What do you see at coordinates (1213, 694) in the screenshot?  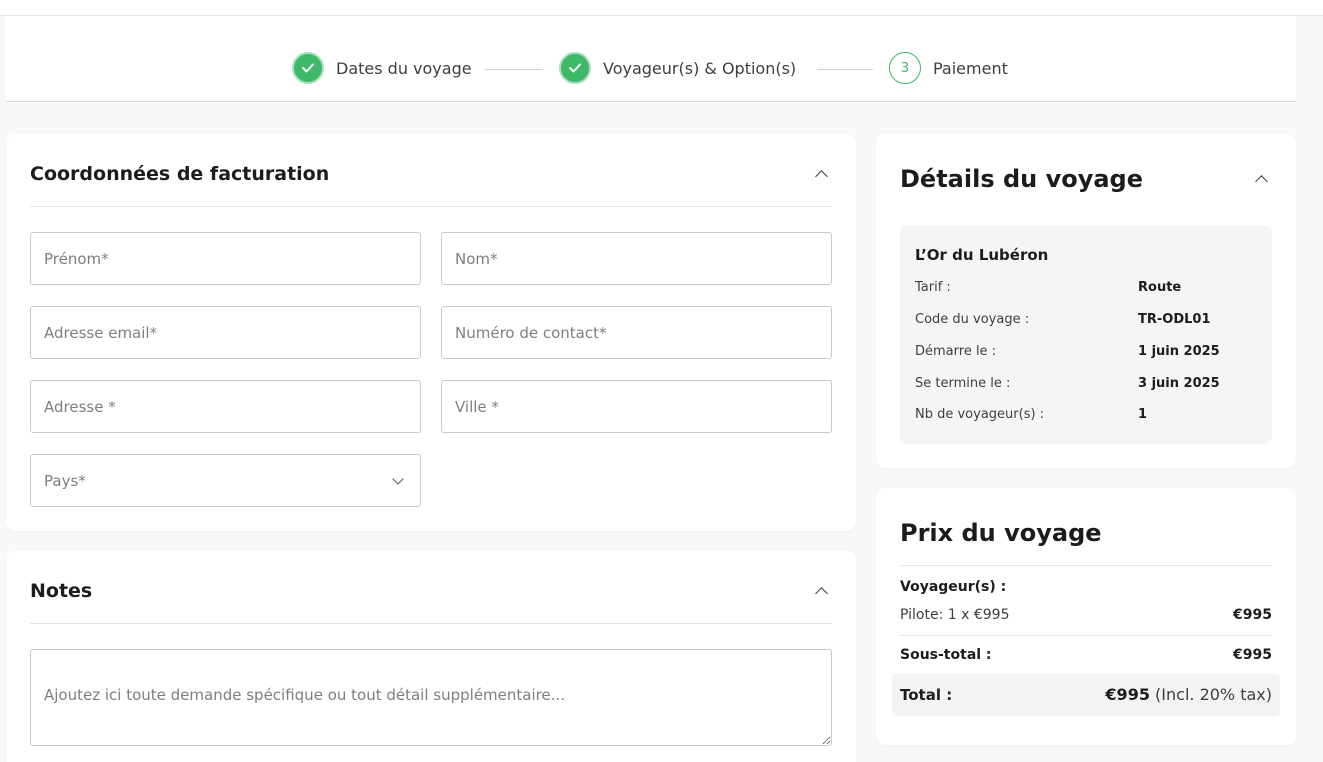 I see `total-note: (Incl. 20% tax)` at bounding box center [1213, 694].